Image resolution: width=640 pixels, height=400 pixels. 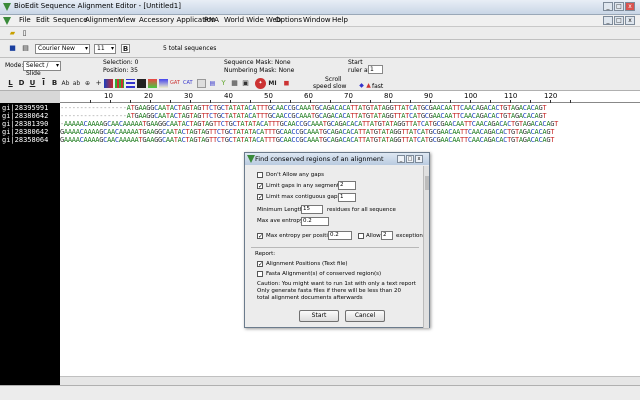 I want to click on ruler-label: 30, so click(x=188, y=96).